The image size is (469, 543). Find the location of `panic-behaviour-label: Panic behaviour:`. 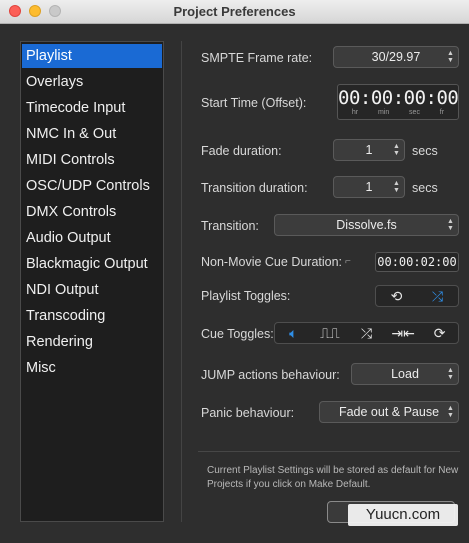

panic-behaviour-label: Panic behaviour: is located at coordinates (248, 413).